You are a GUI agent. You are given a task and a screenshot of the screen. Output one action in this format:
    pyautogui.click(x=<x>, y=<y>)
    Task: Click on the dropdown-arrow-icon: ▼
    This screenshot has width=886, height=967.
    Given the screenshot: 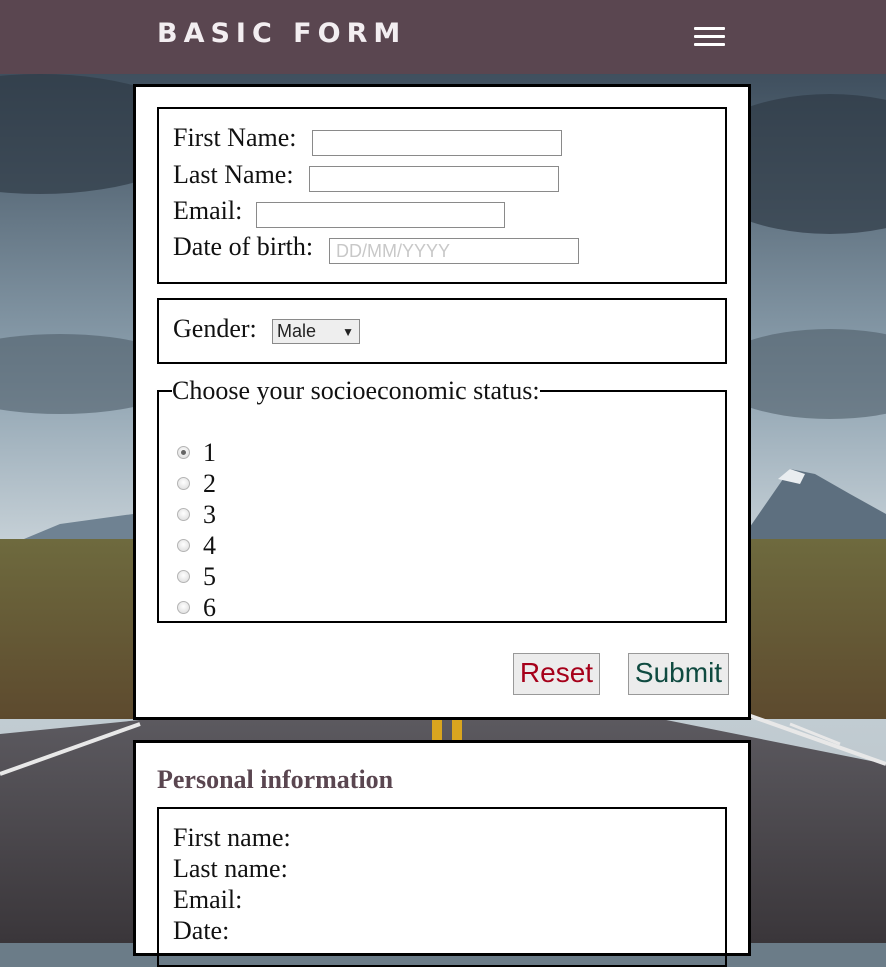 What is the action you would take?
    pyautogui.click(x=348, y=332)
    